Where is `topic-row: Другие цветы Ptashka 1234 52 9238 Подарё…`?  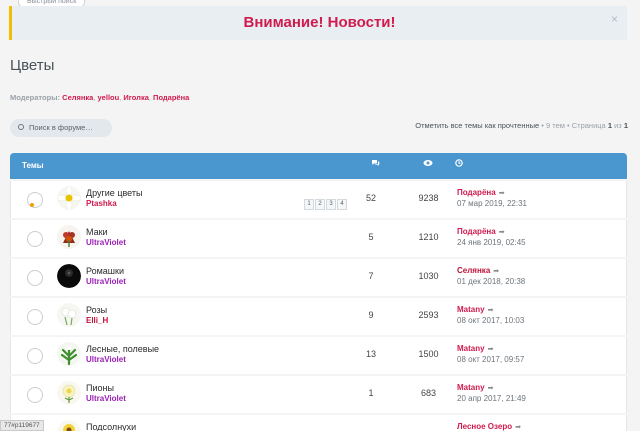
topic-row: Другие цветы Ptashka 1234 52 9238 Подарё… is located at coordinates (318, 199).